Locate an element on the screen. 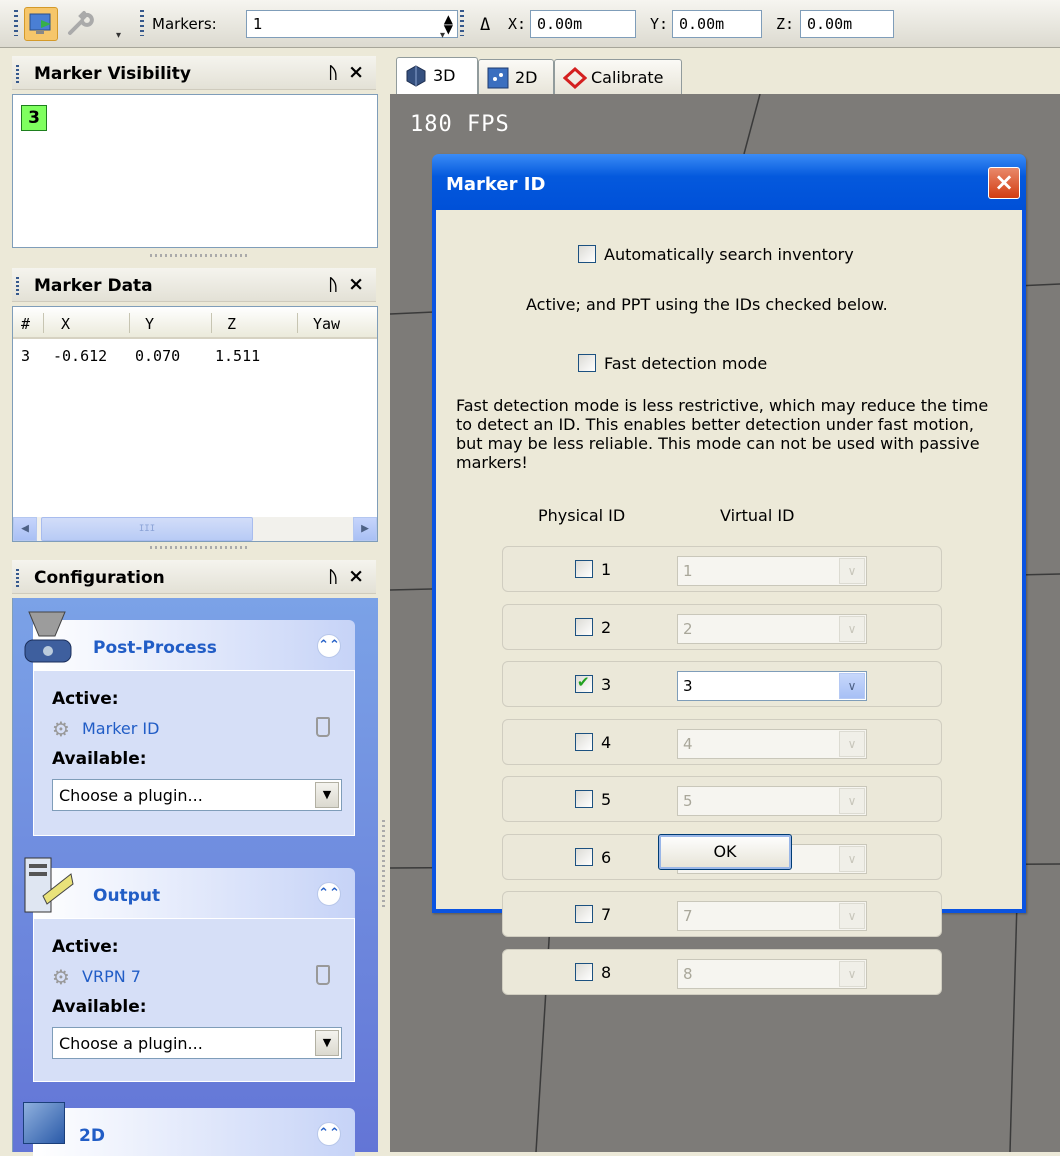 This screenshot has height=1156, width=1060. y-field: 0.00m is located at coordinates (717, 24).